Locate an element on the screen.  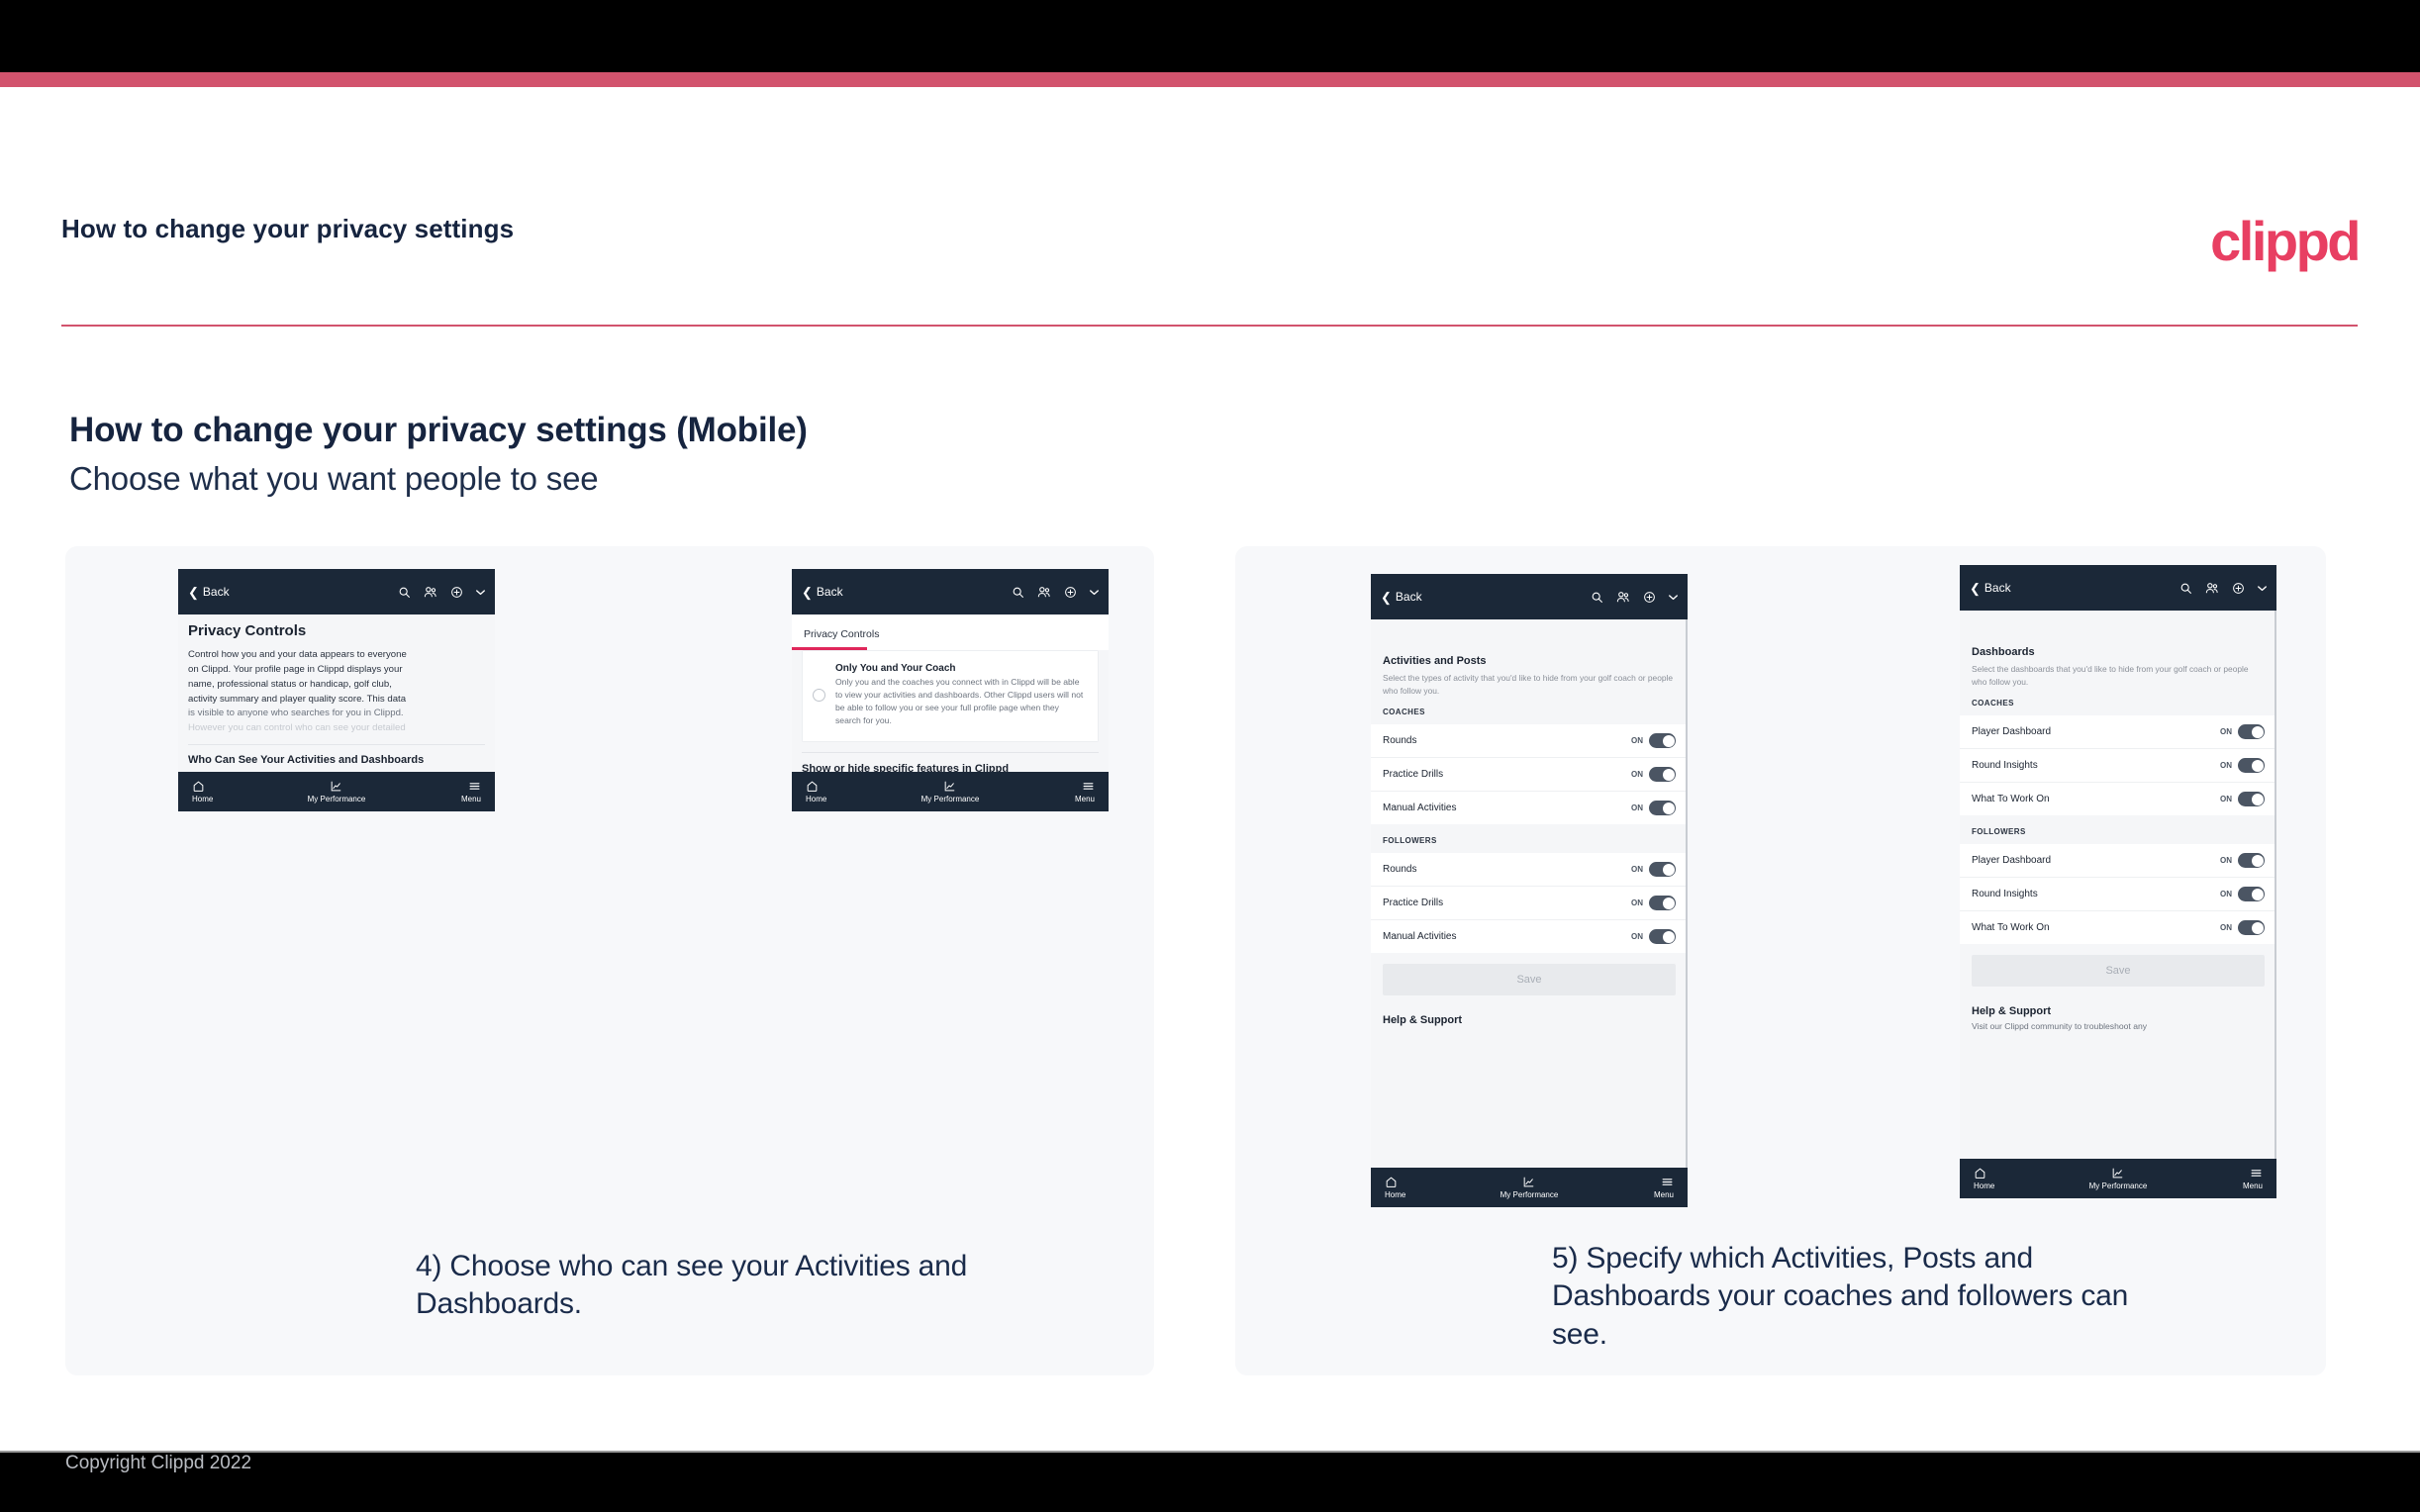
phone1-back-button: ❮ Back is located at coordinates (209, 592).